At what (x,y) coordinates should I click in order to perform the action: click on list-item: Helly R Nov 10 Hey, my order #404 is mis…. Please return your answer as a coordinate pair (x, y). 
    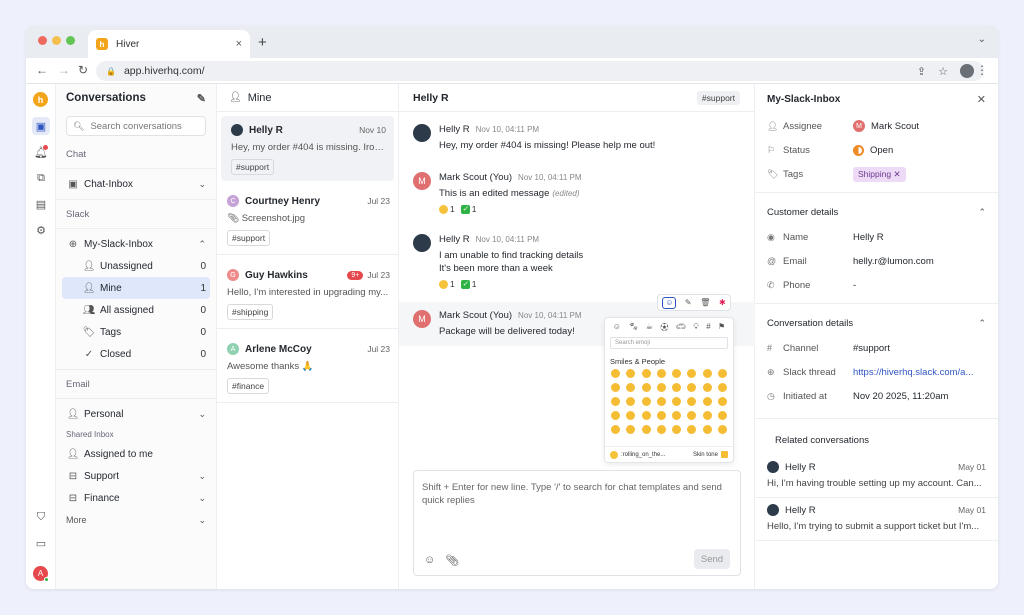
    Looking at the image, I should click on (307, 148).